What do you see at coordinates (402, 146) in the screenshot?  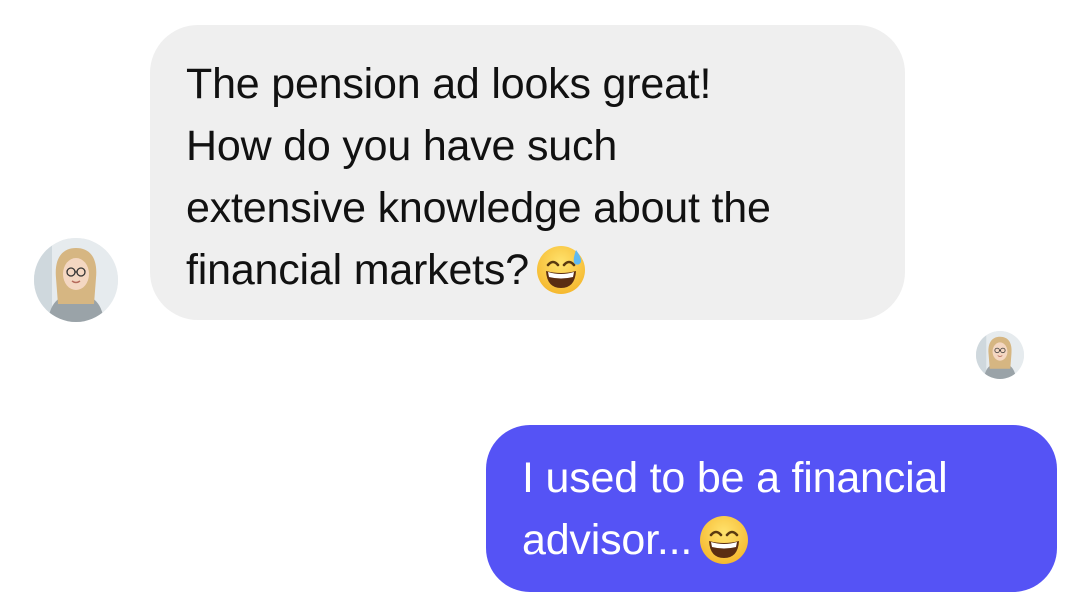 I see `incoming-message-line: How do you have such` at bounding box center [402, 146].